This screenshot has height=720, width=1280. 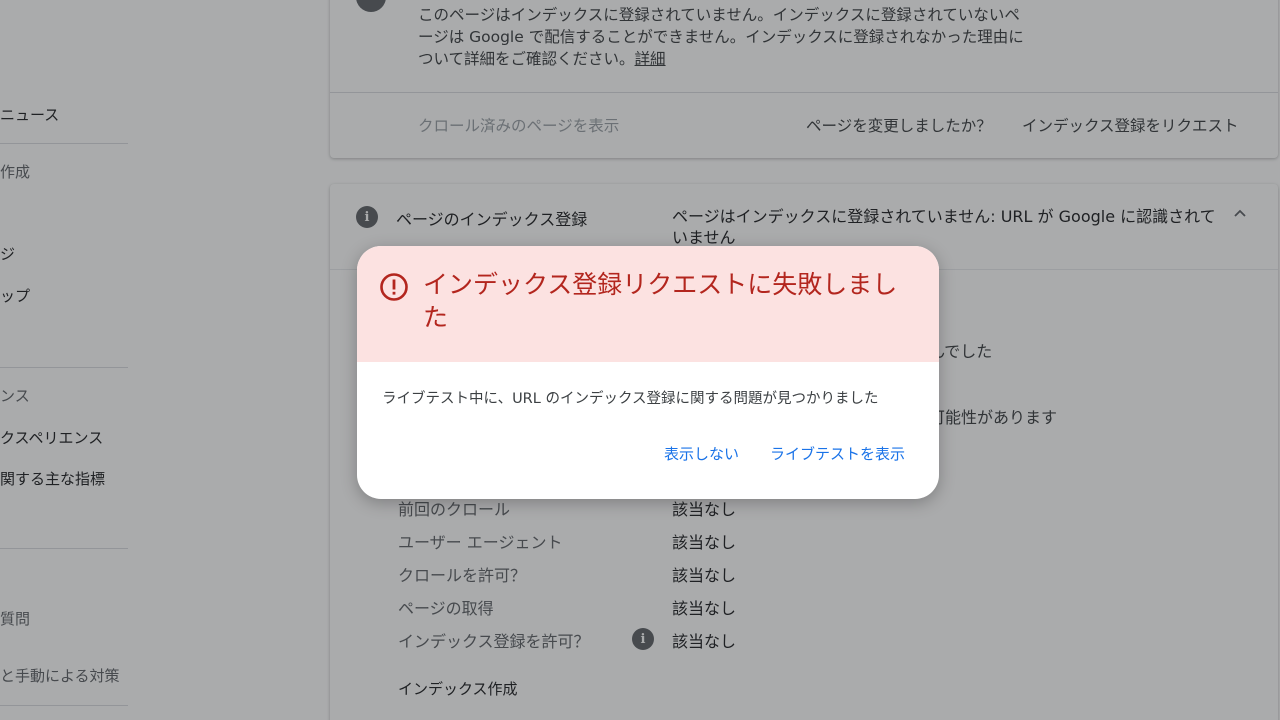 What do you see at coordinates (837, 453) in the screenshot?
I see `view-live-test-button: ライブテストを表示` at bounding box center [837, 453].